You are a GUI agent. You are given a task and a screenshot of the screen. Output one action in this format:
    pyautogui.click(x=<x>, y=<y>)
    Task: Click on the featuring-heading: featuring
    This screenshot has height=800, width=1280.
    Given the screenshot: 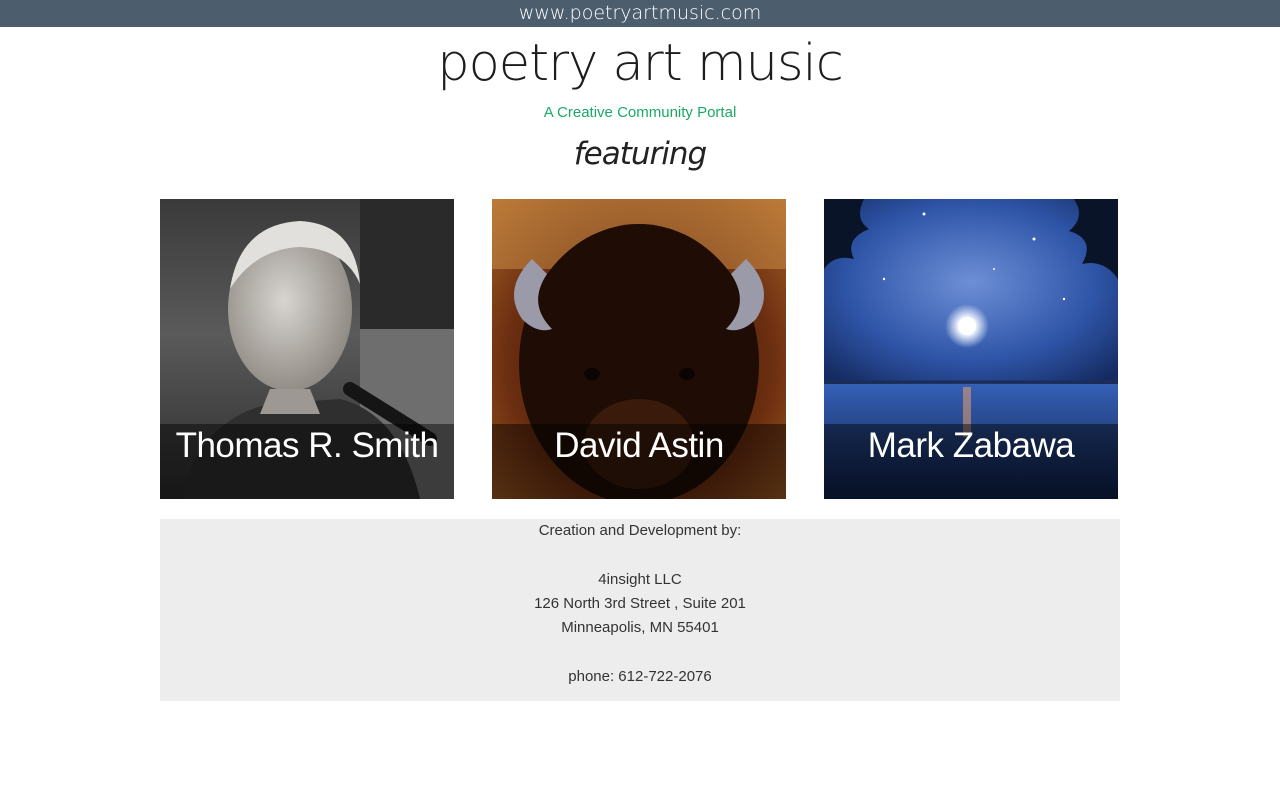 What is the action you would take?
    pyautogui.click(x=640, y=154)
    